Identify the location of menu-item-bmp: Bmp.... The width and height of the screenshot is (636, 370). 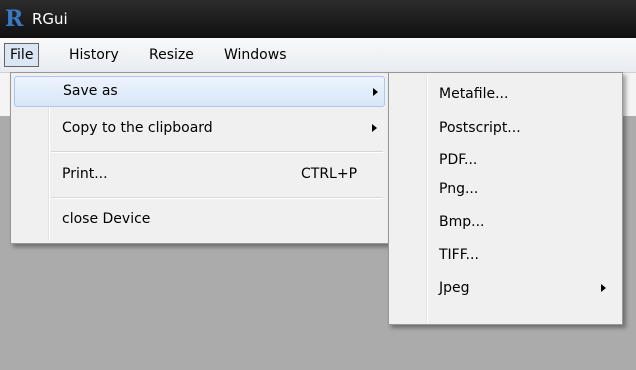
(504, 222).